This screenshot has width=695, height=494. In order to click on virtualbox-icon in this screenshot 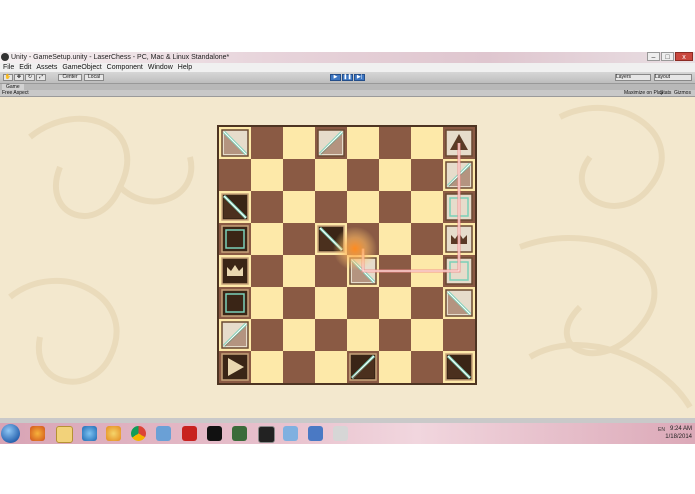, I will do `click(163, 433)`.